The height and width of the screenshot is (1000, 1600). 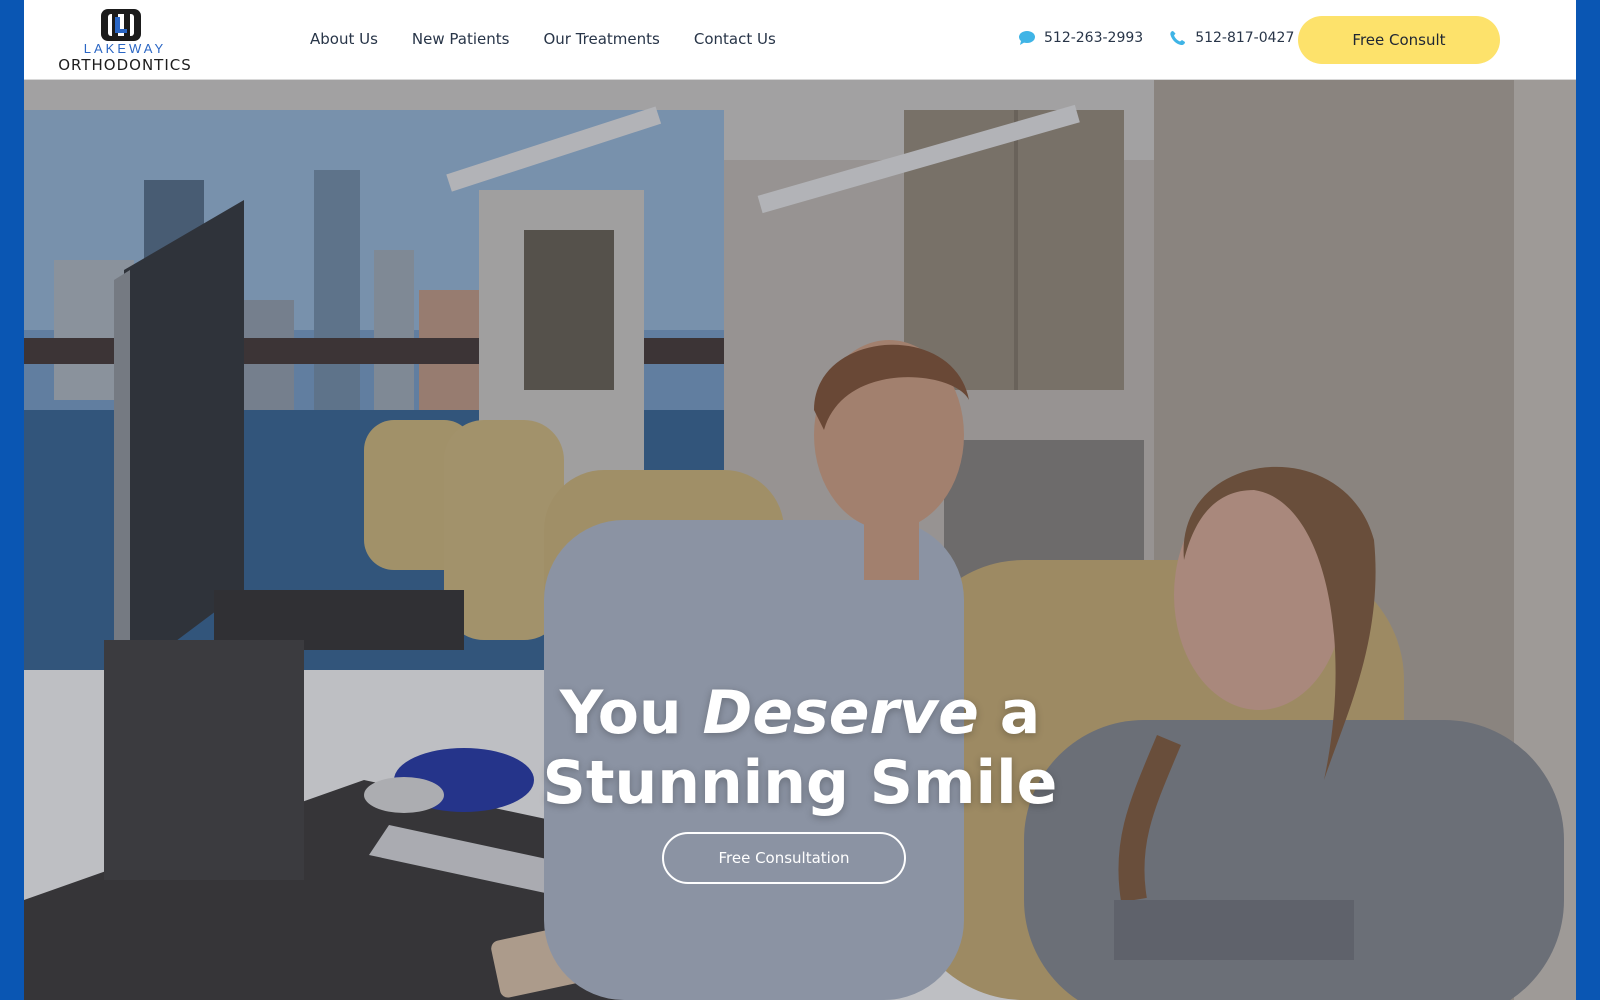 What do you see at coordinates (840, 713) in the screenshot?
I see `hero-headline-emphasis: Deserve` at bounding box center [840, 713].